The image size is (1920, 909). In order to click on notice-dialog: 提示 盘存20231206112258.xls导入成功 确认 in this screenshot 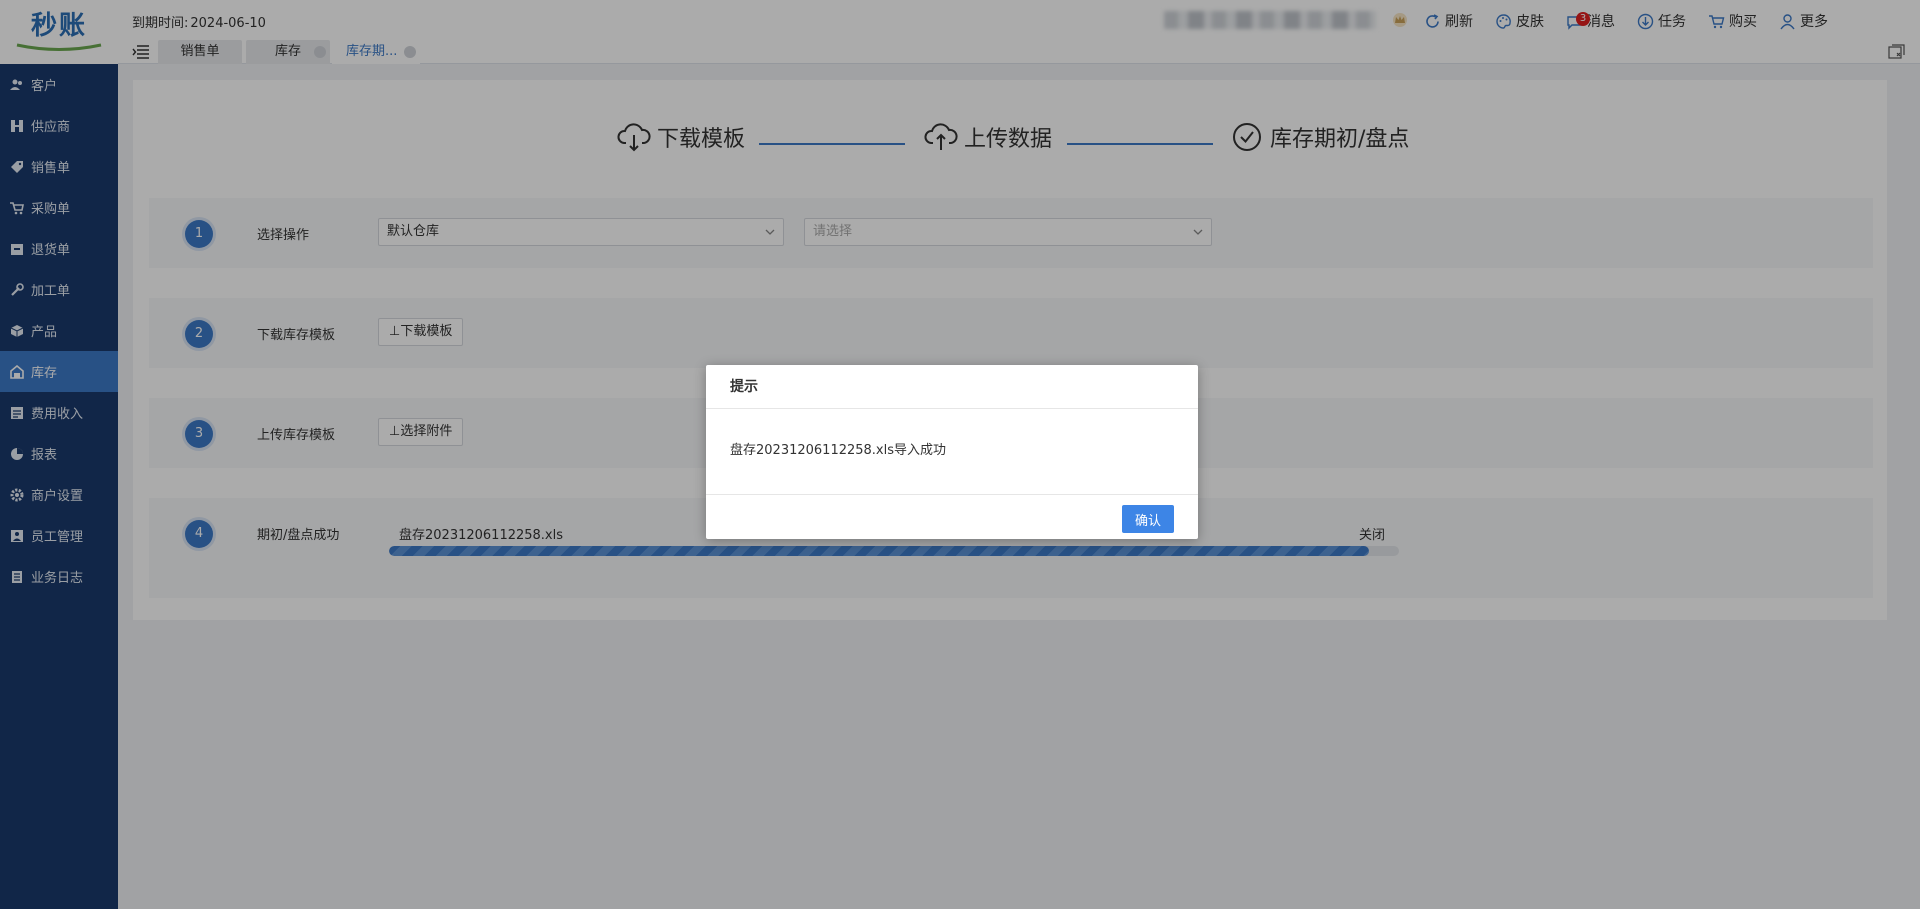, I will do `click(952, 452)`.